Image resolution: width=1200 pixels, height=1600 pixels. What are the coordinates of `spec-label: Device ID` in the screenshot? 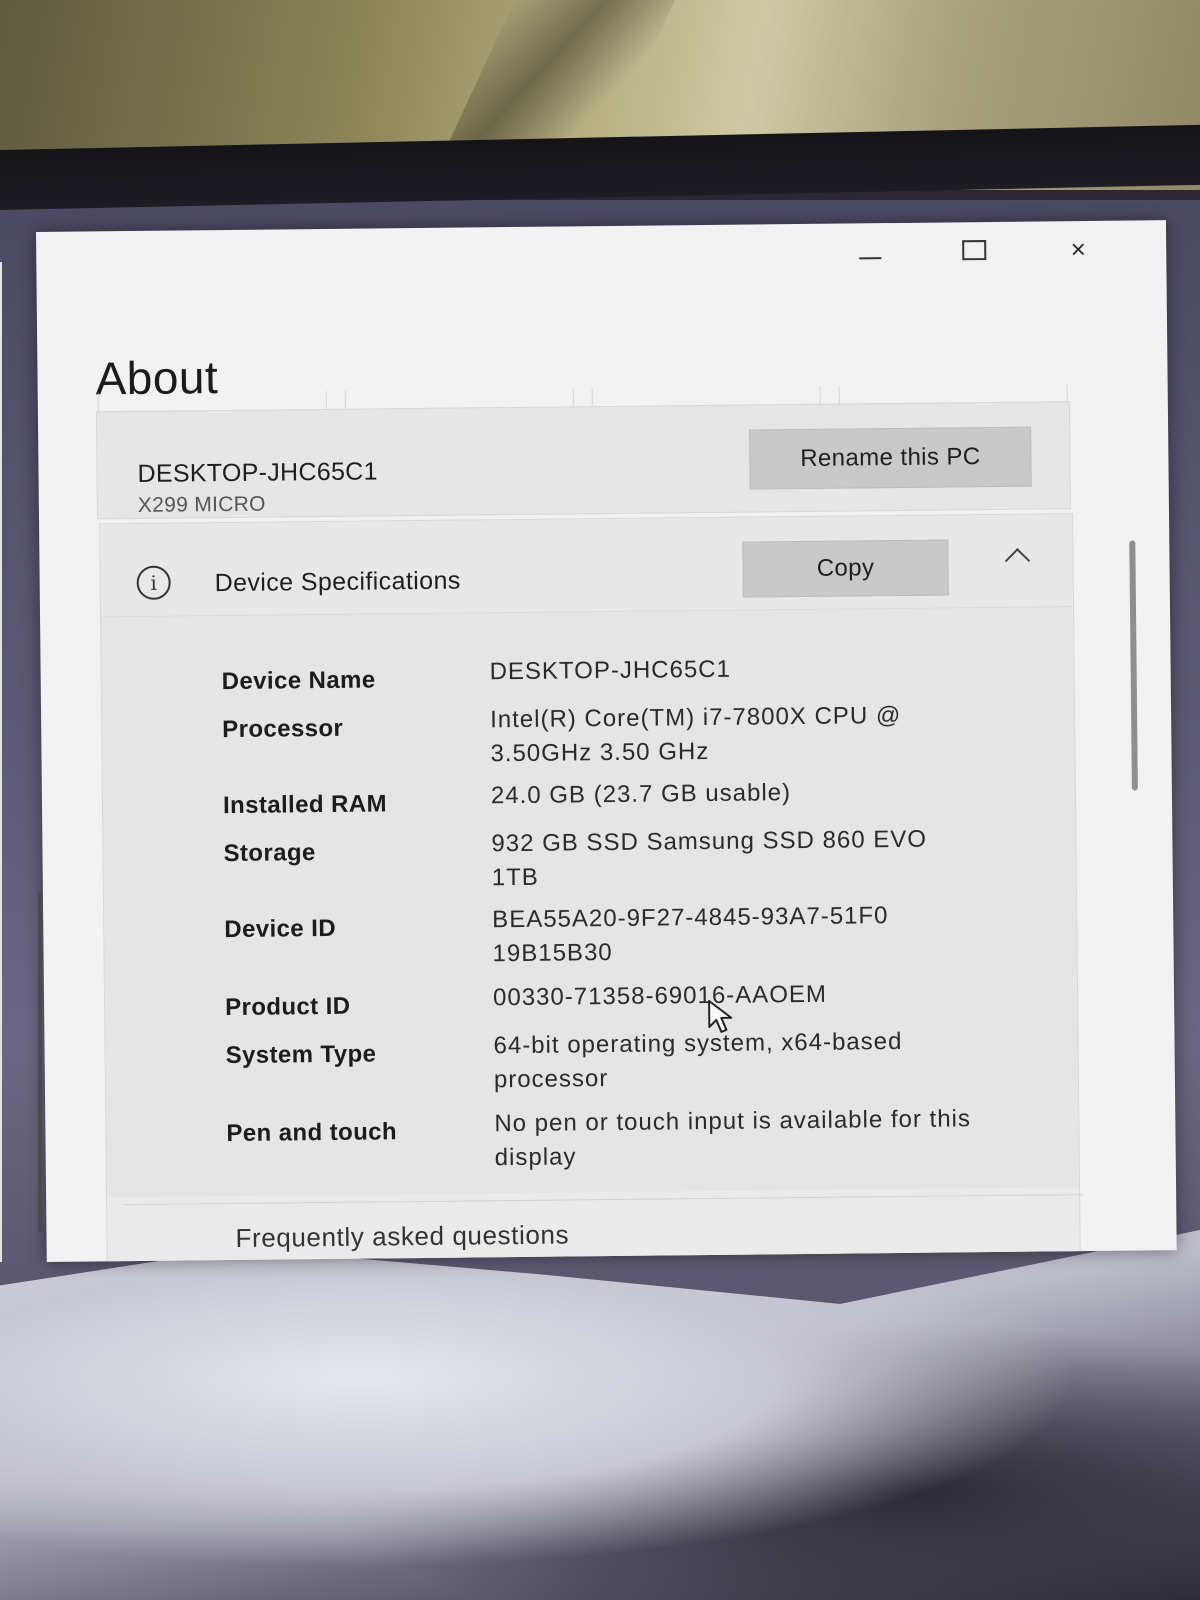 It's located at (280, 929).